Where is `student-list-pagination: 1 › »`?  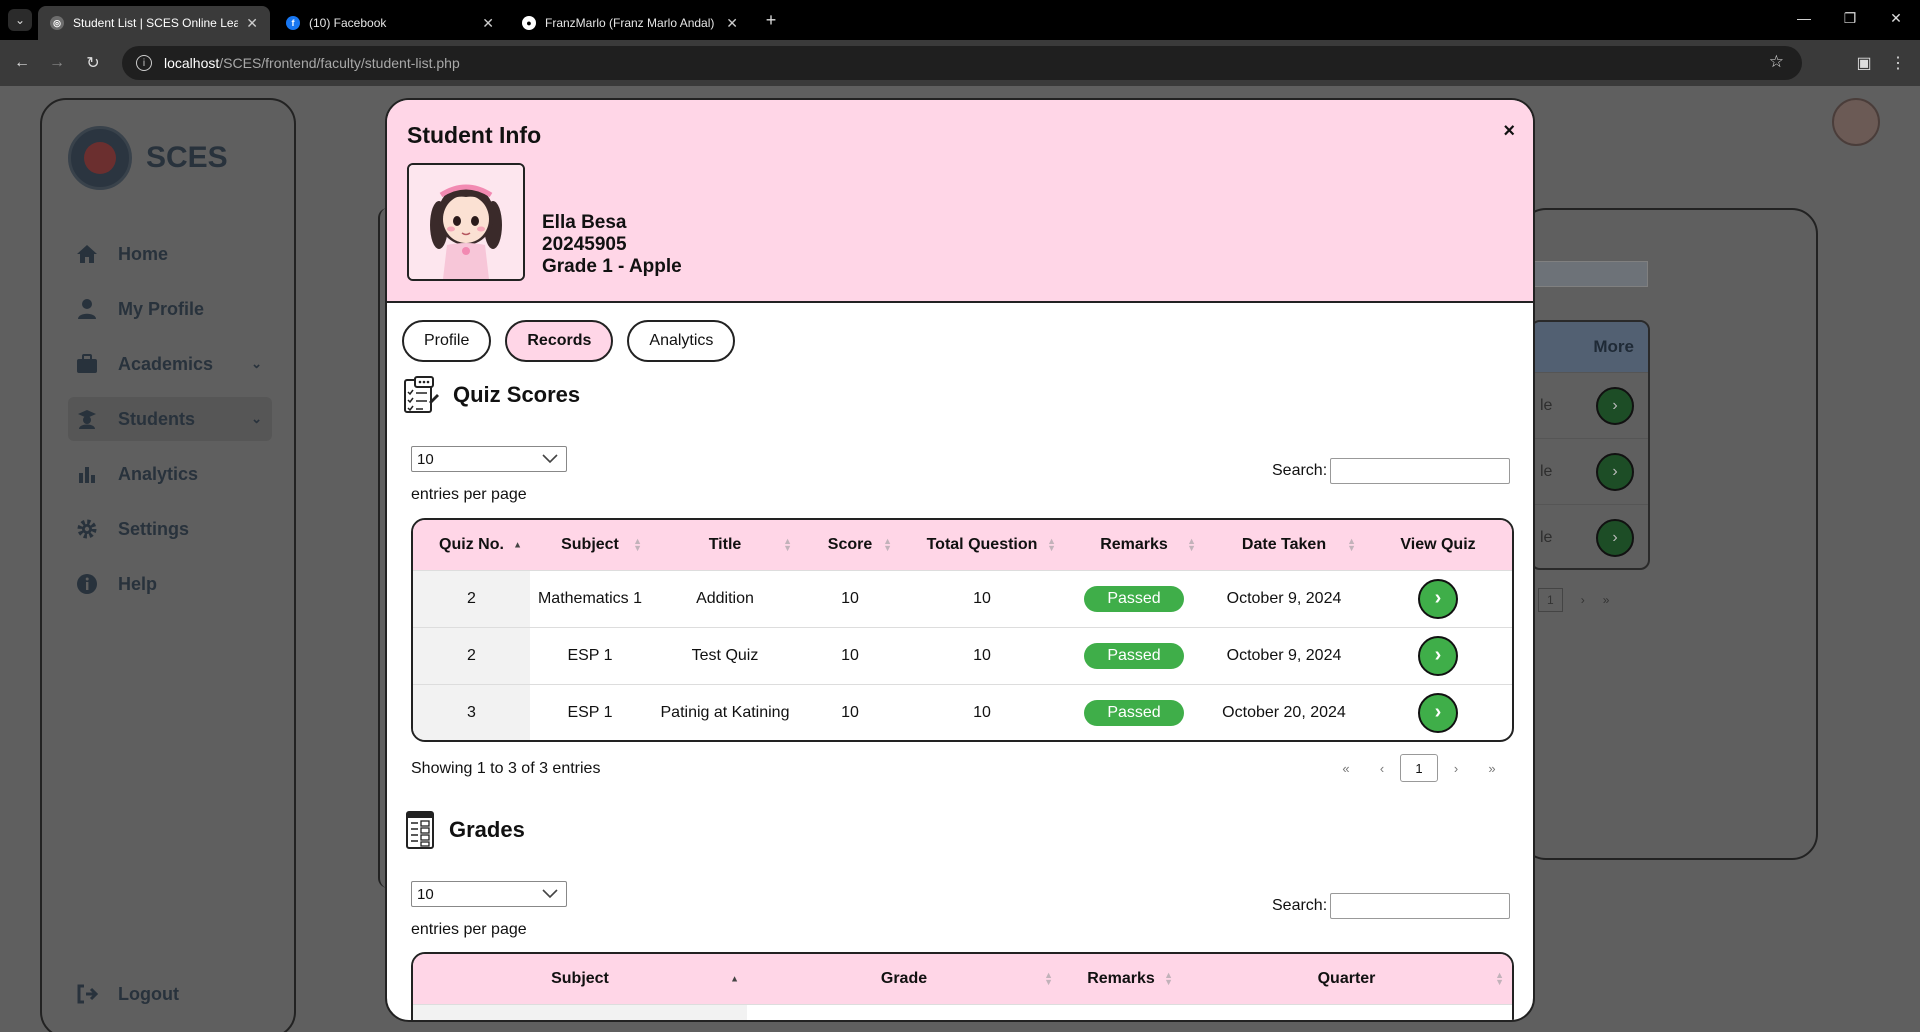
student-list-pagination: 1 › » is located at coordinates (1573, 600).